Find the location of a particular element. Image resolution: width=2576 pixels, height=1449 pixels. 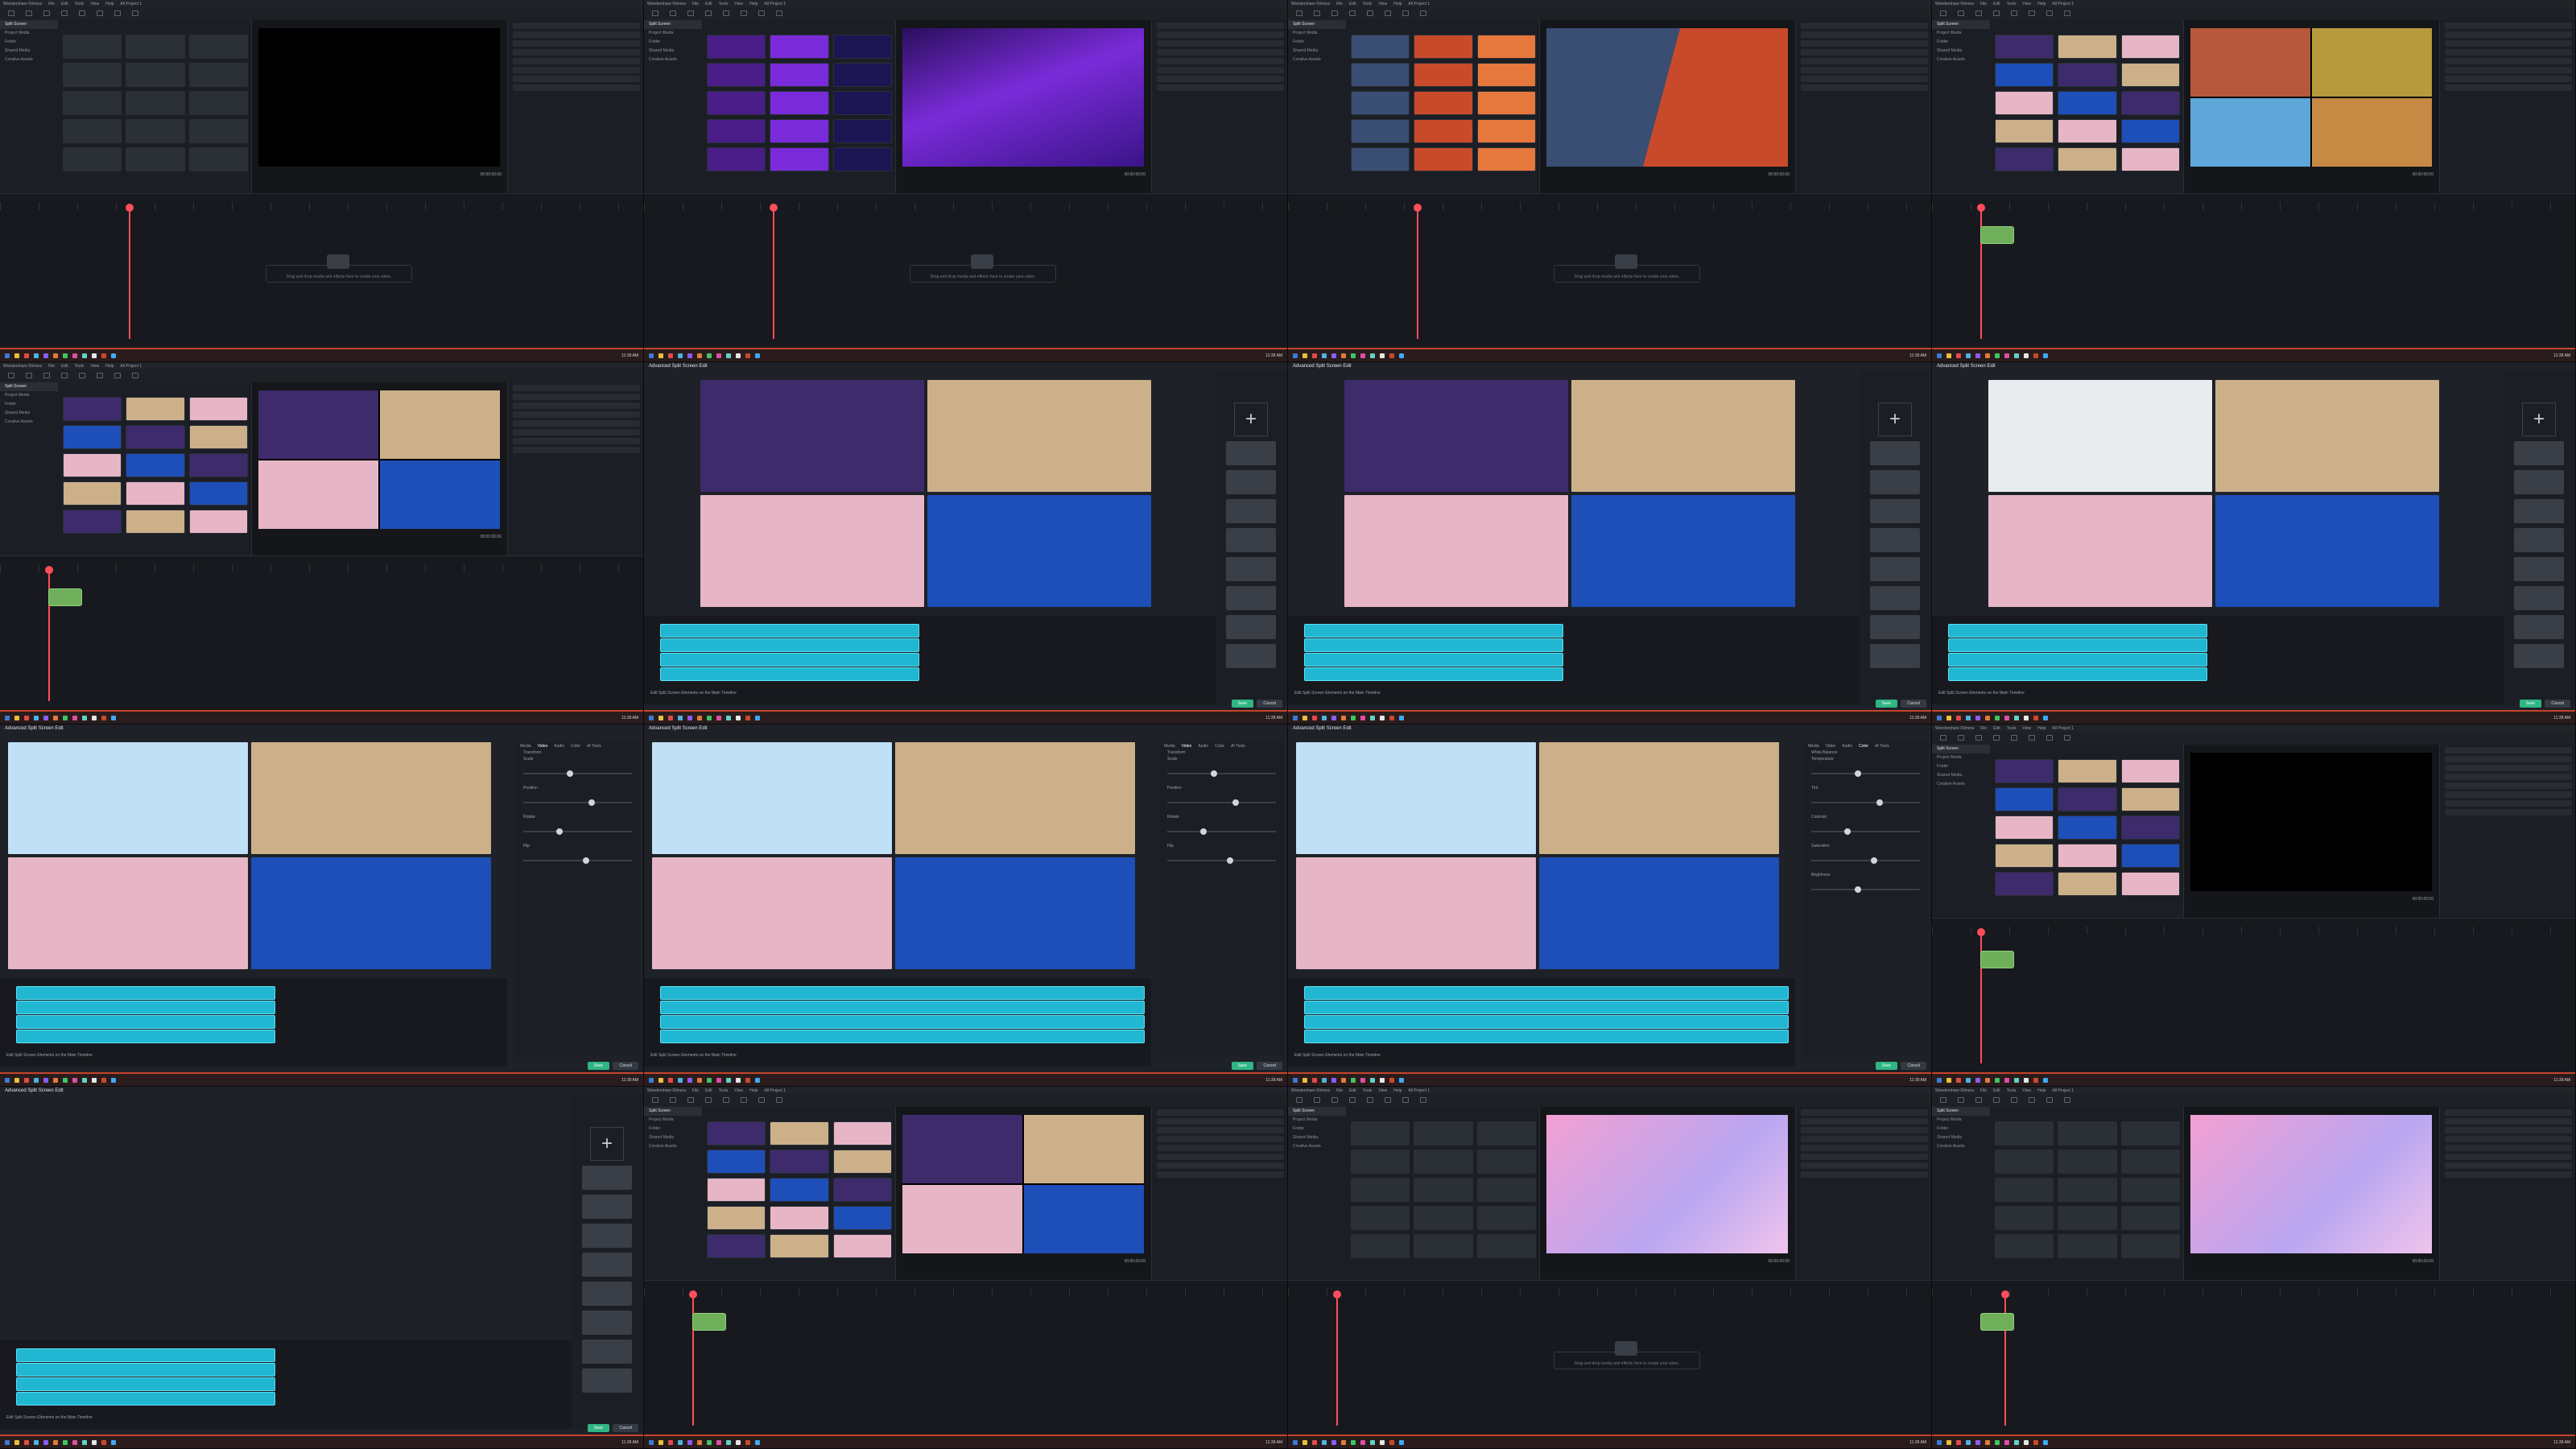

menu-file: File is located at coordinates (51, 366).